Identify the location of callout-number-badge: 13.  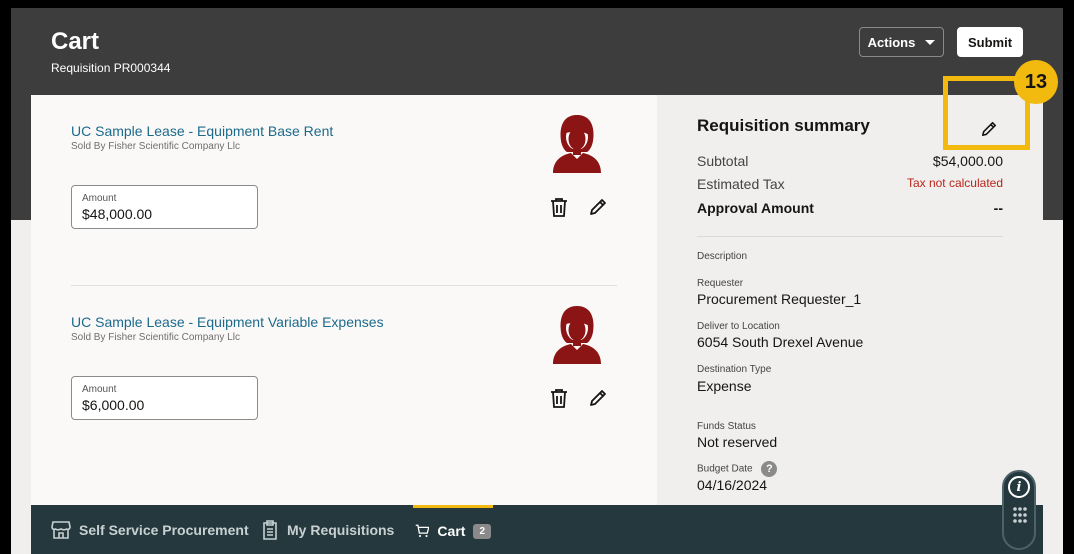
(1036, 82).